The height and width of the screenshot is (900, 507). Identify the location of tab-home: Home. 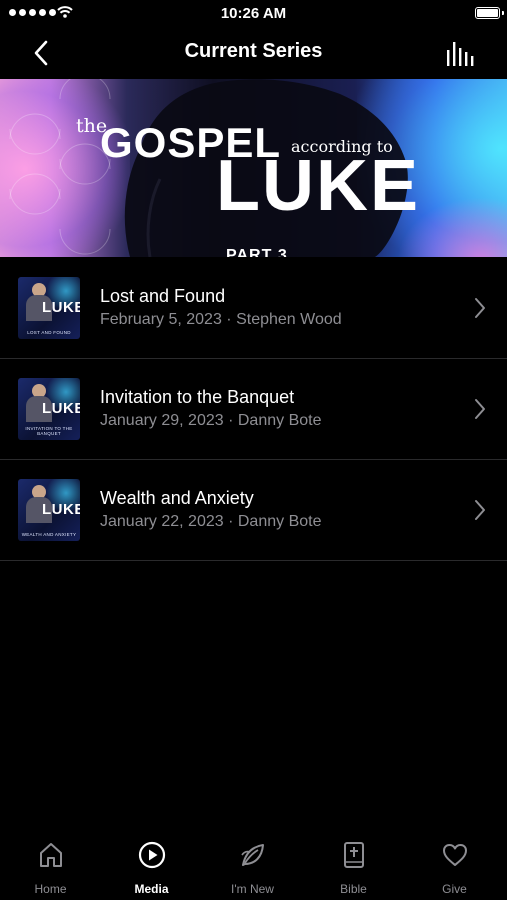
(50, 867).